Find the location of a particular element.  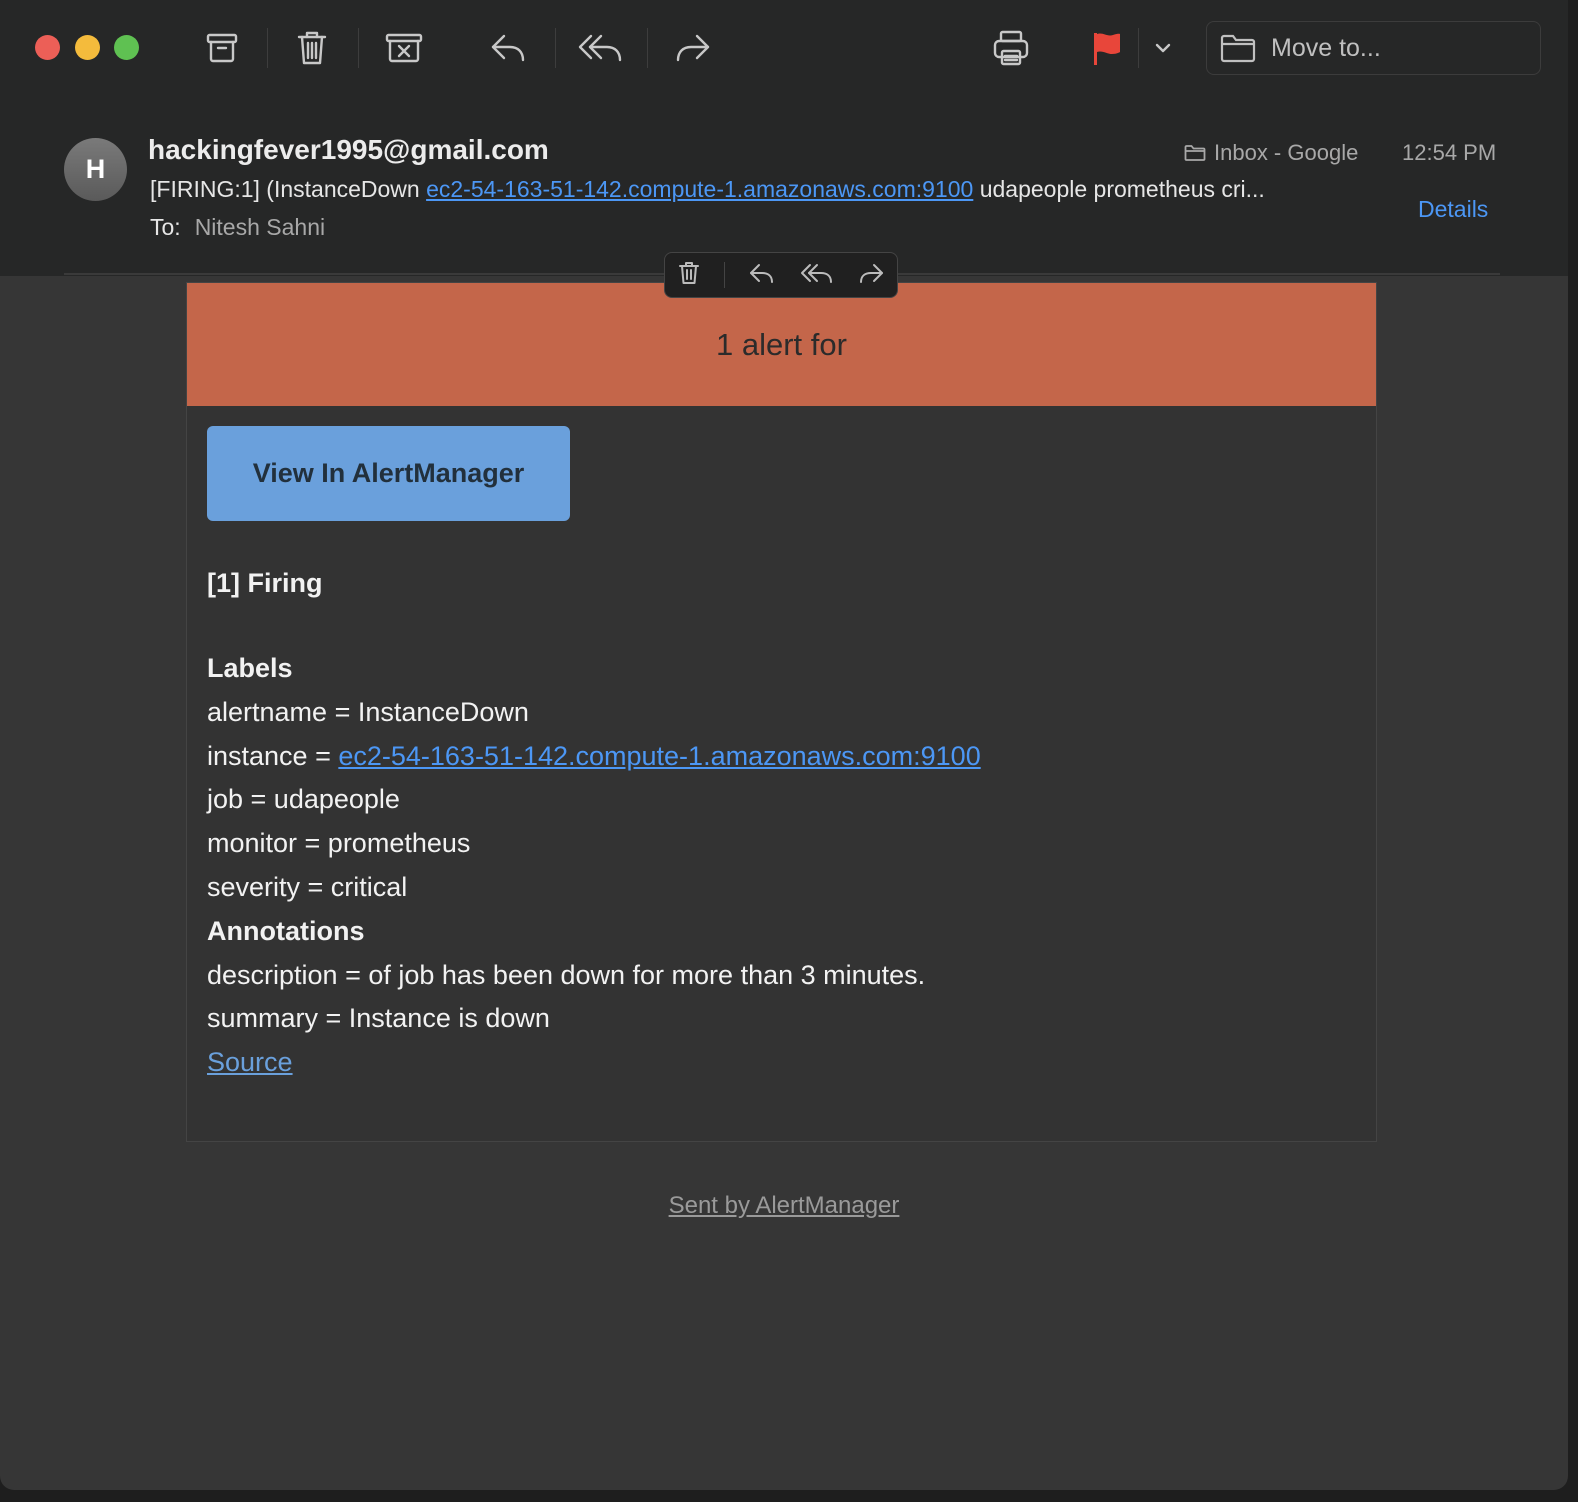

archive-icon is located at coordinates (222, 48).